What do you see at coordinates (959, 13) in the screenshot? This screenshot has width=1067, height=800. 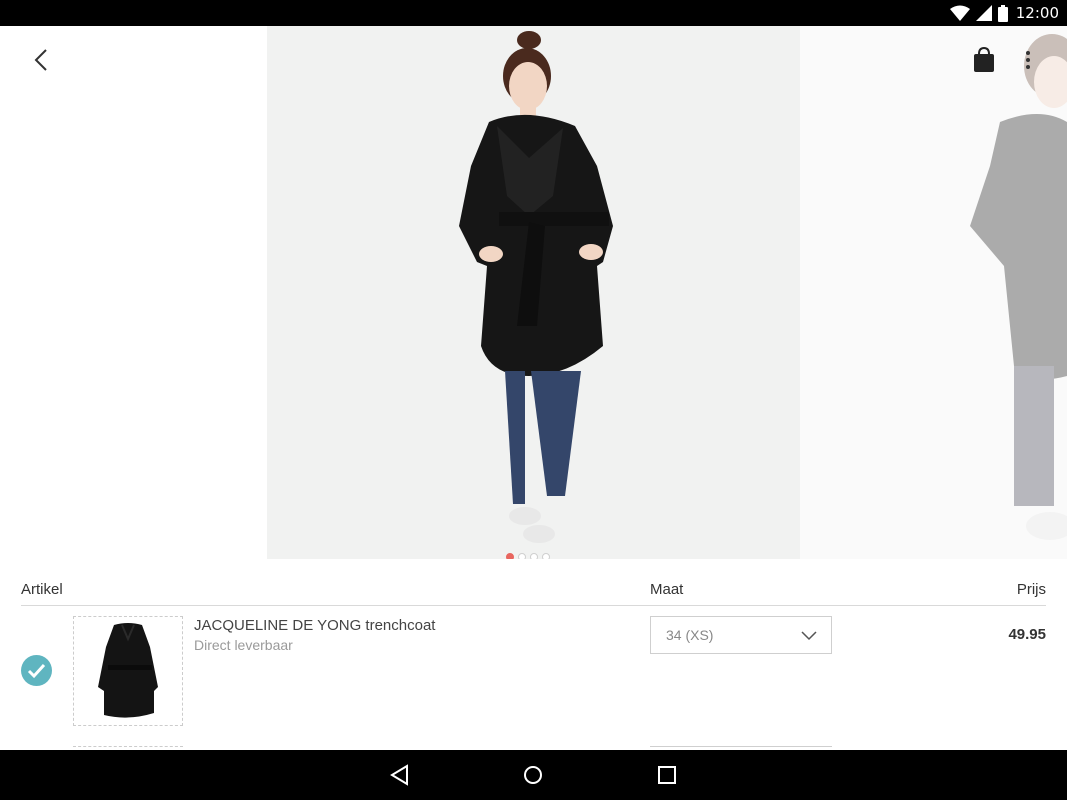 I see `wifi-icon` at bounding box center [959, 13].